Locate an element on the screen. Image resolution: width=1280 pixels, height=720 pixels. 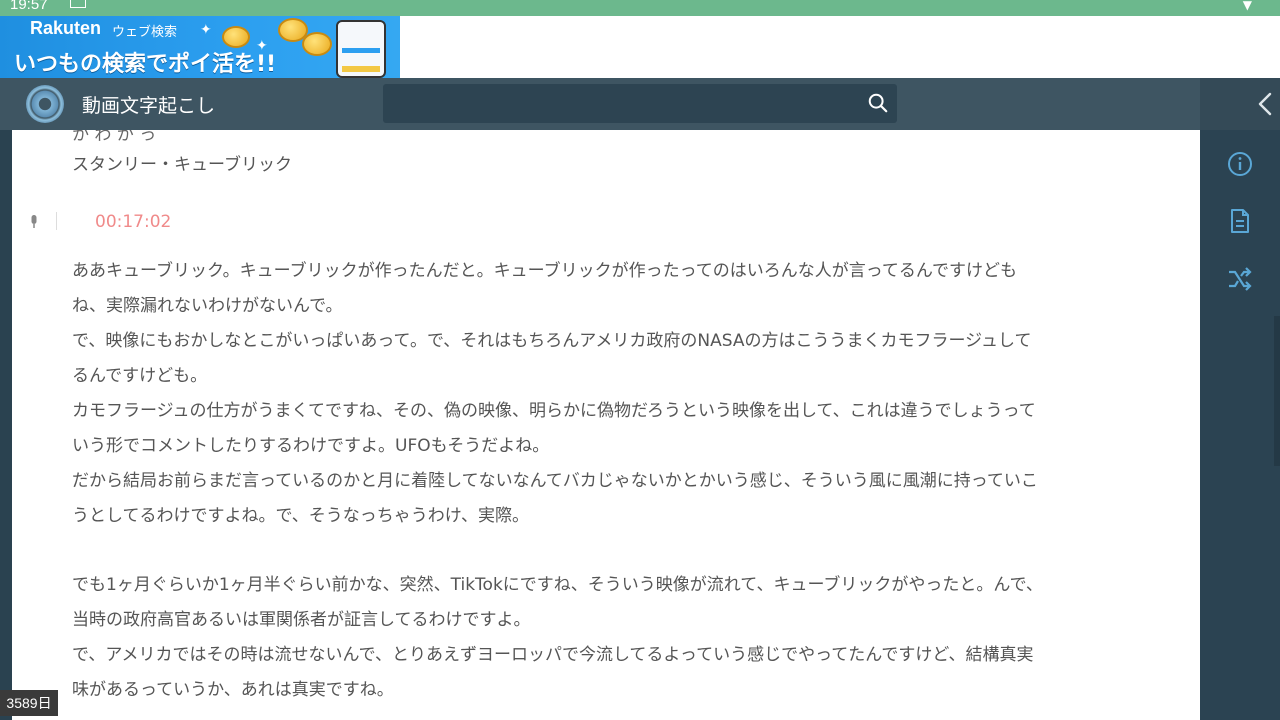
left-gutter is located at coordinates (6, 425).